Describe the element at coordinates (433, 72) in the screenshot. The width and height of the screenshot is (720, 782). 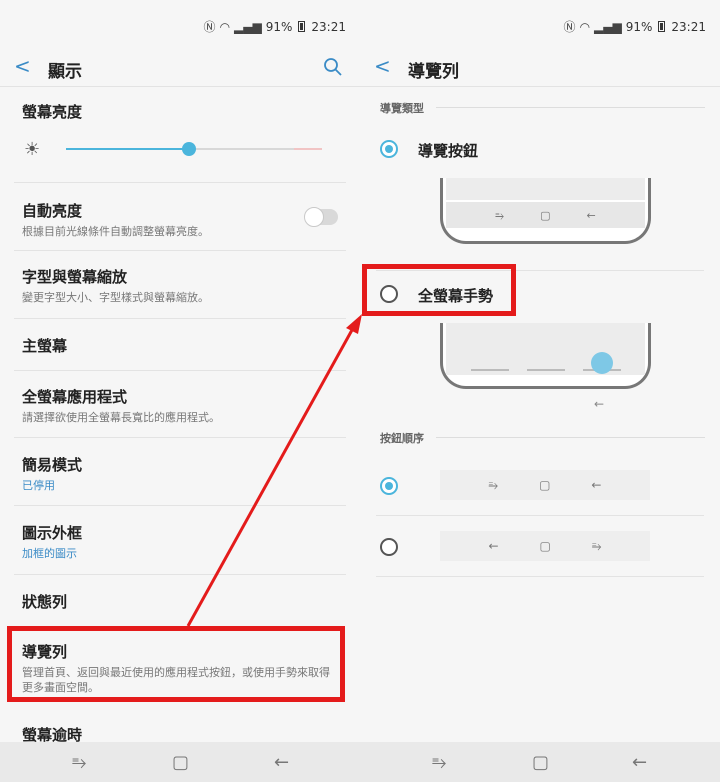
I see `page-title: 導覽列` at that location.